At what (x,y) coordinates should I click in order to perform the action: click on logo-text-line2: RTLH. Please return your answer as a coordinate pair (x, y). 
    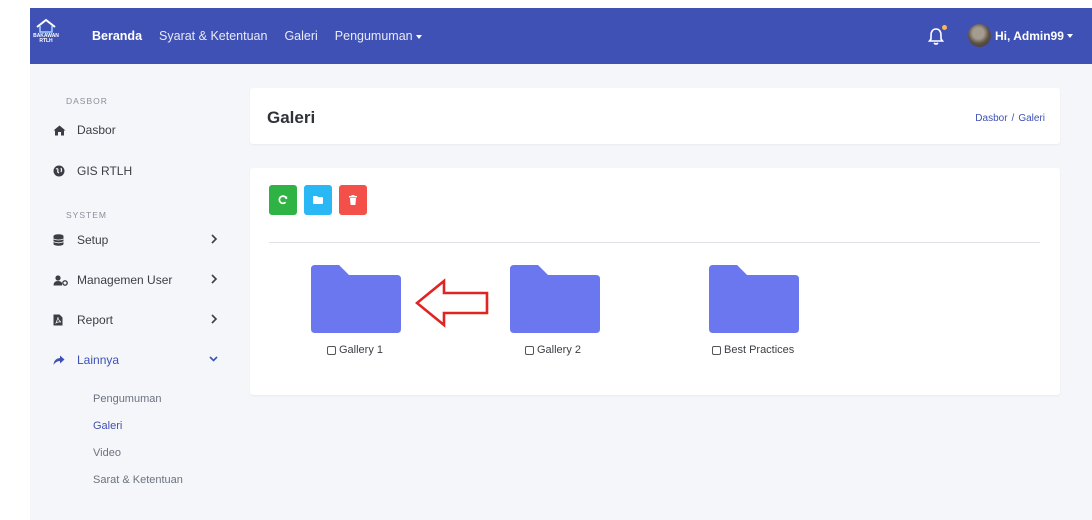
    Looking at the image, I should click on (46, 41).